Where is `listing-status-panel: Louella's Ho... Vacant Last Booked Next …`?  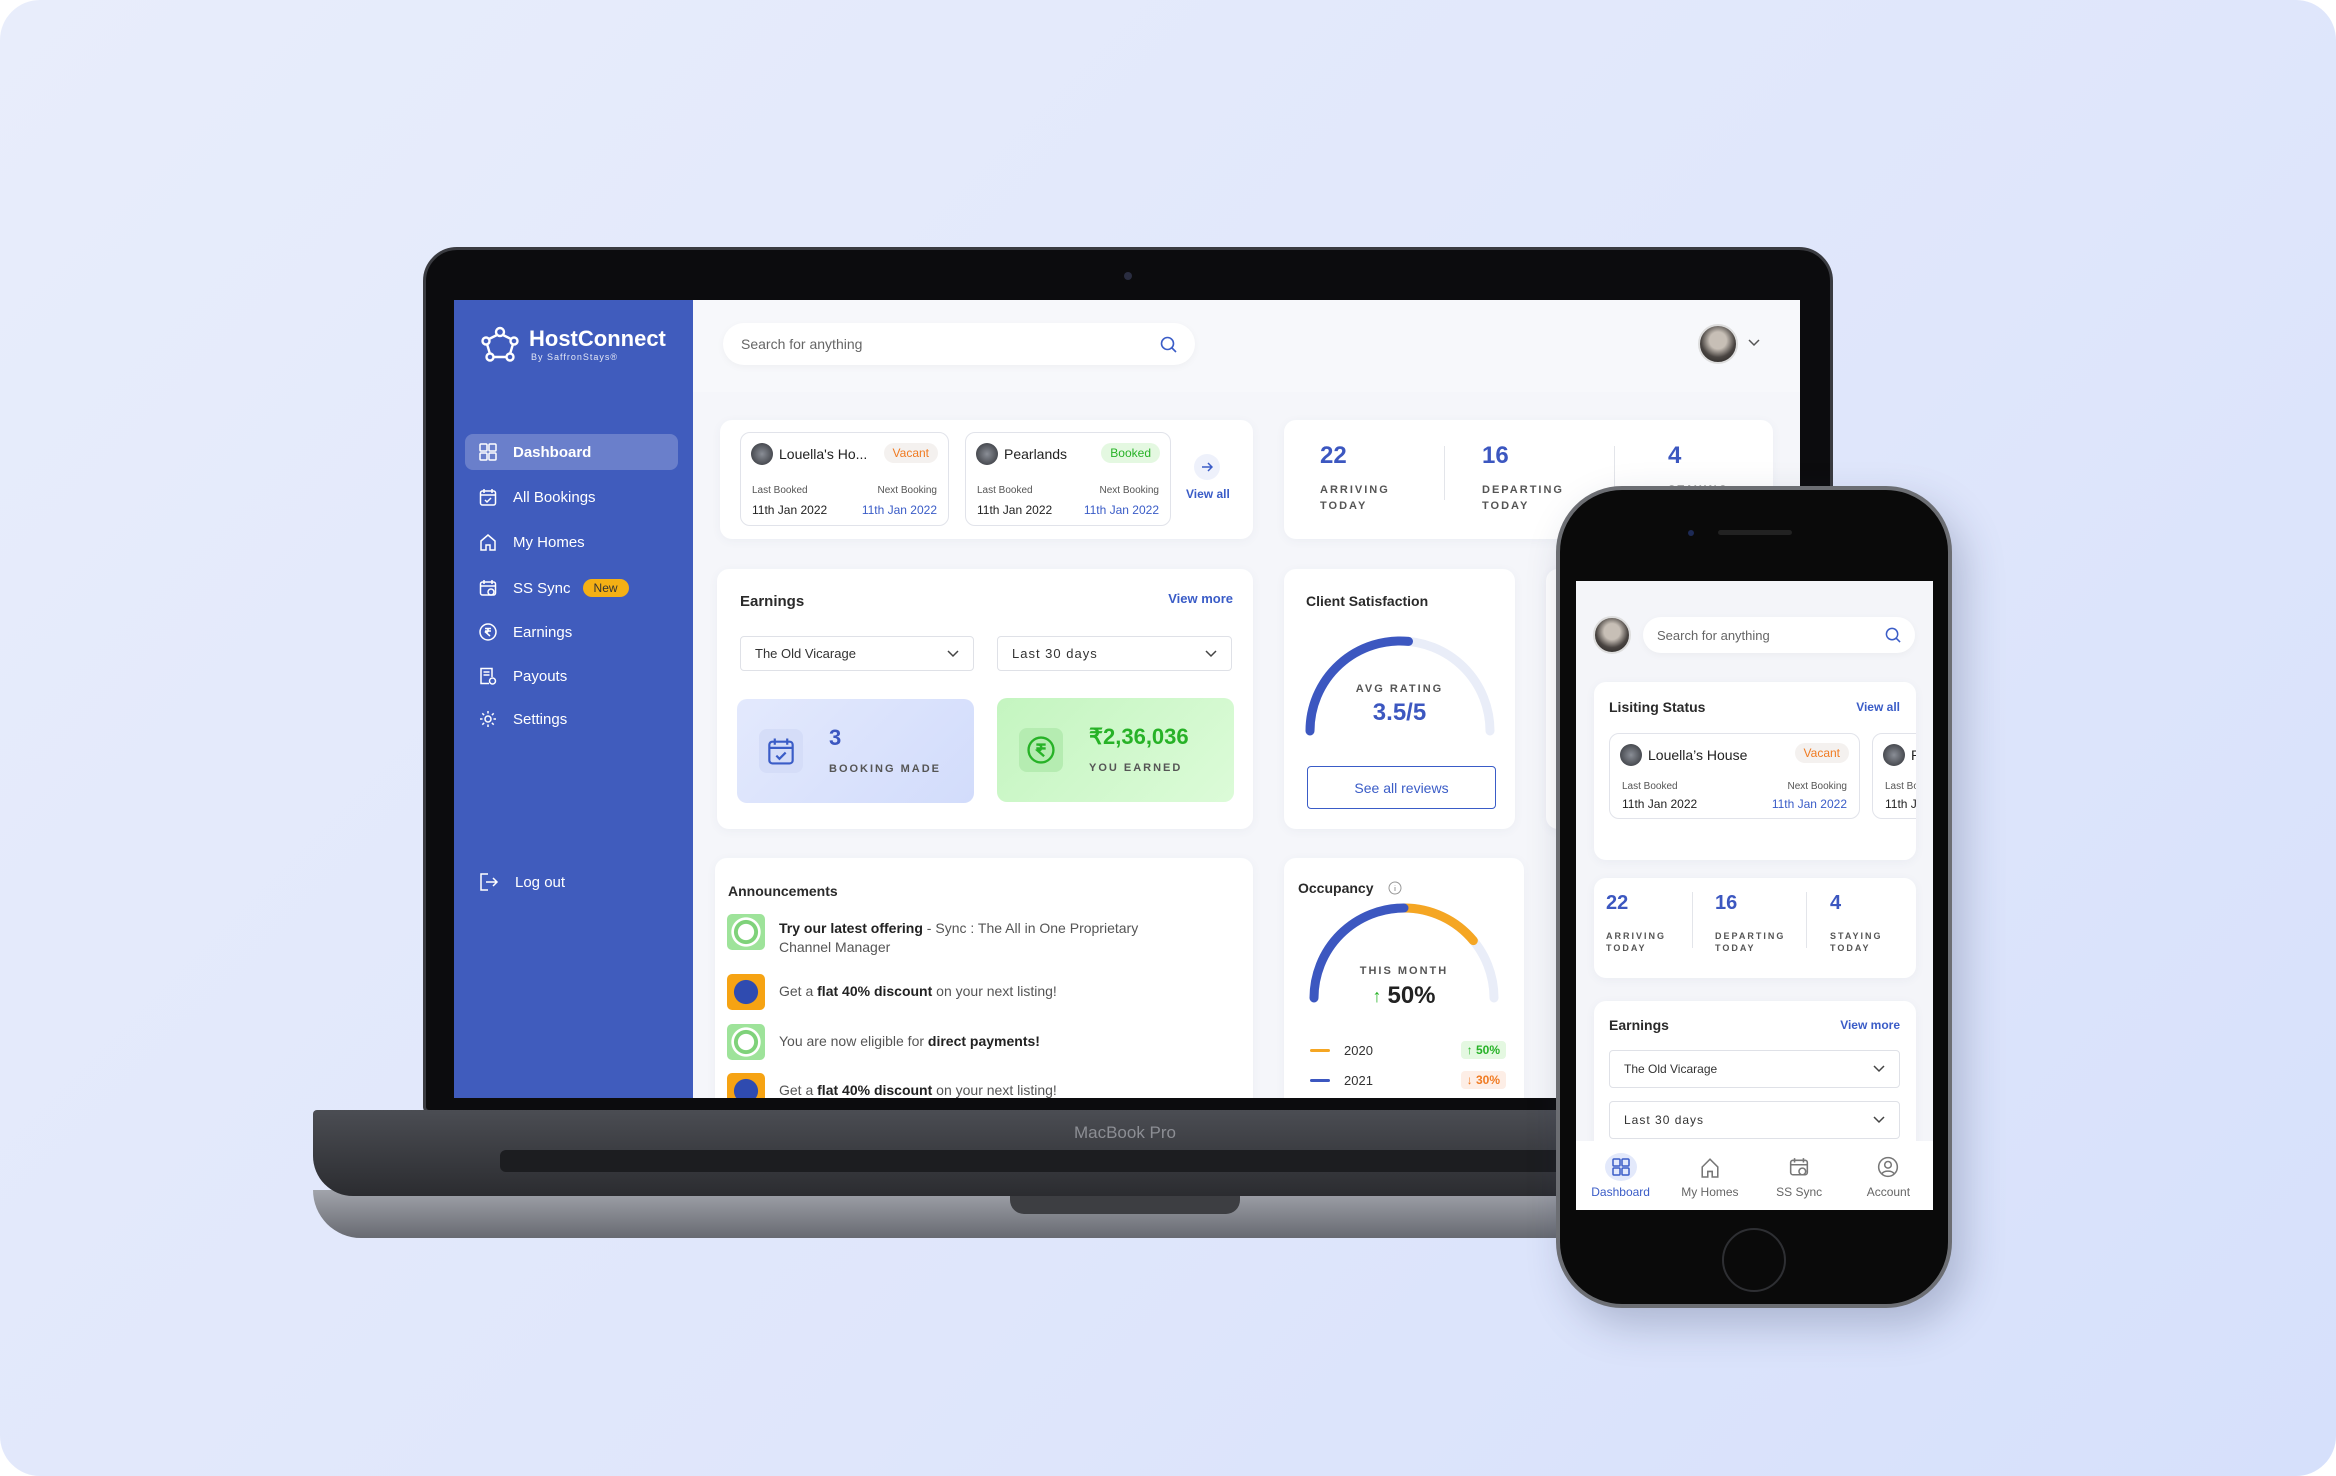 listing-status-panel: Louella's Ho... Vacant Last Booked Next … is located at coordinates (986, 479).